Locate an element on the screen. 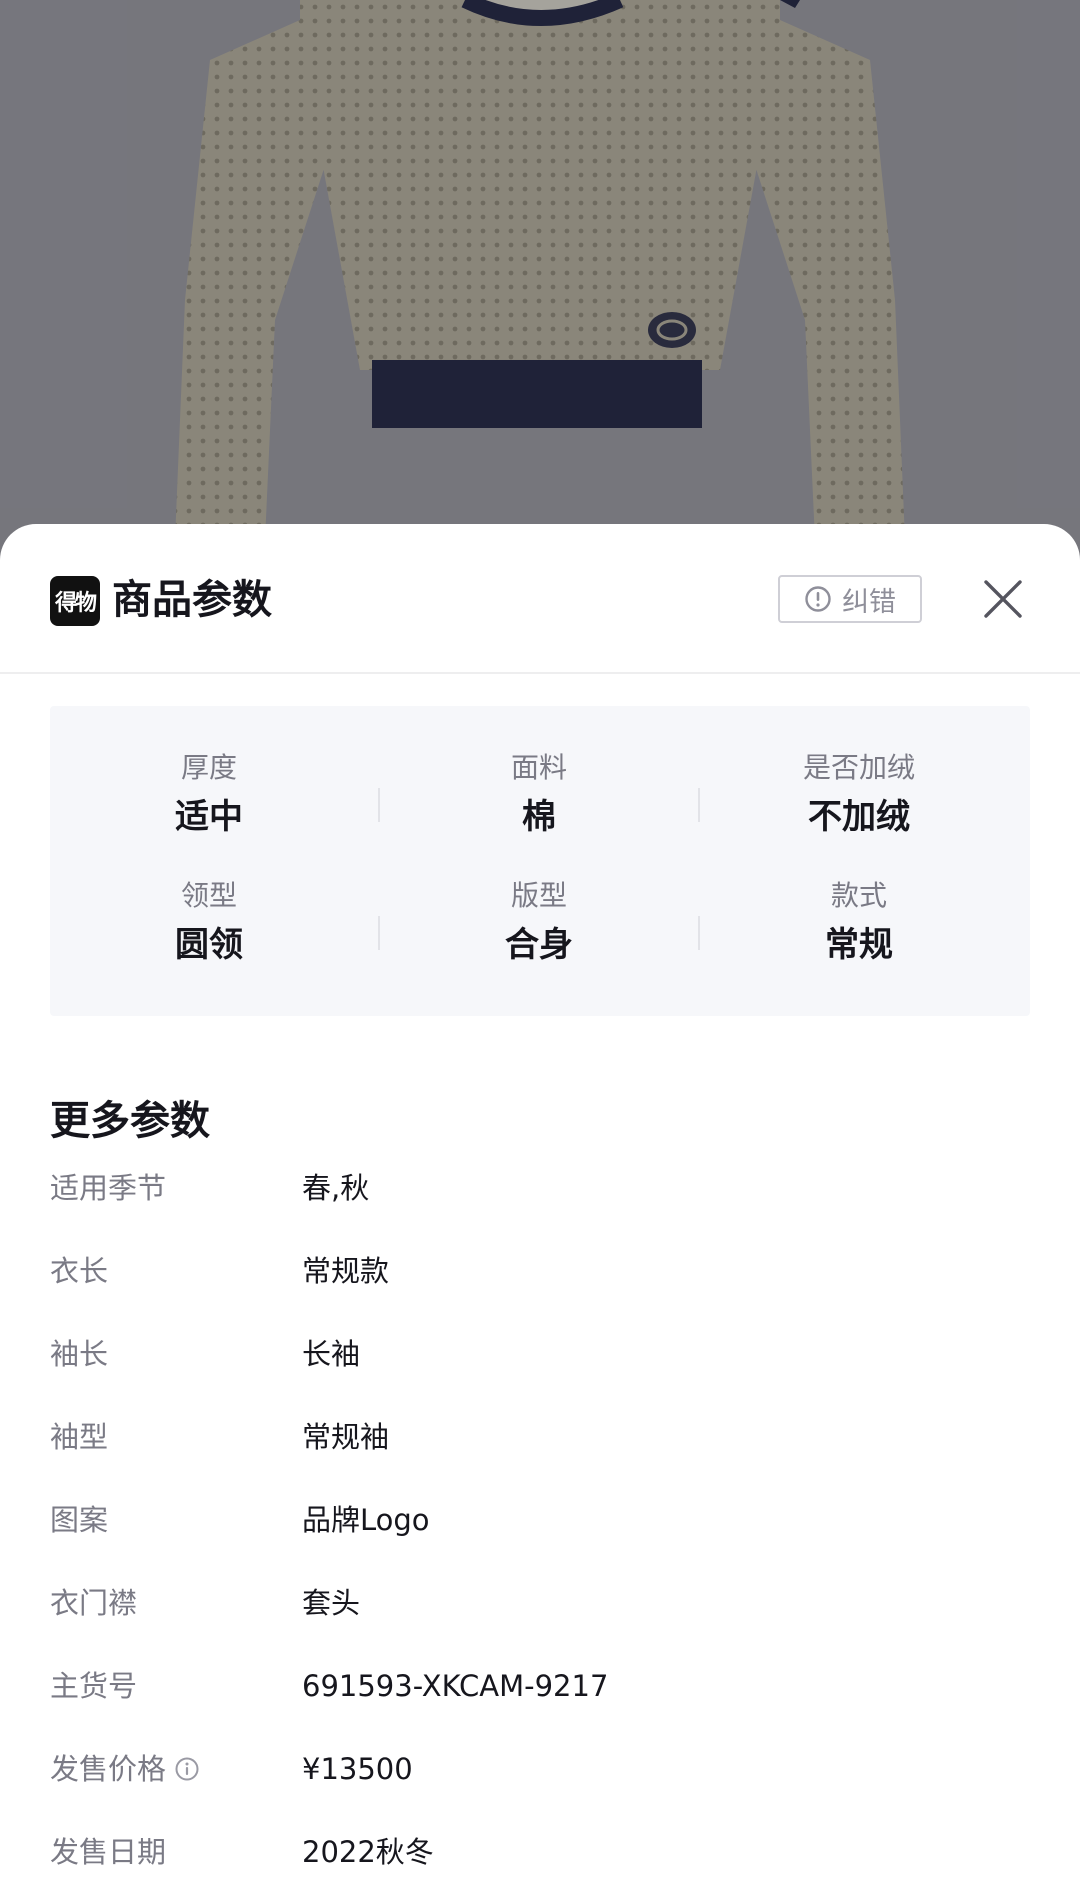 The height and width of the screenshot is (1897, 1080). spec-row-pattern: 图案 品牌Logo is located at coordinates (540, 1541).